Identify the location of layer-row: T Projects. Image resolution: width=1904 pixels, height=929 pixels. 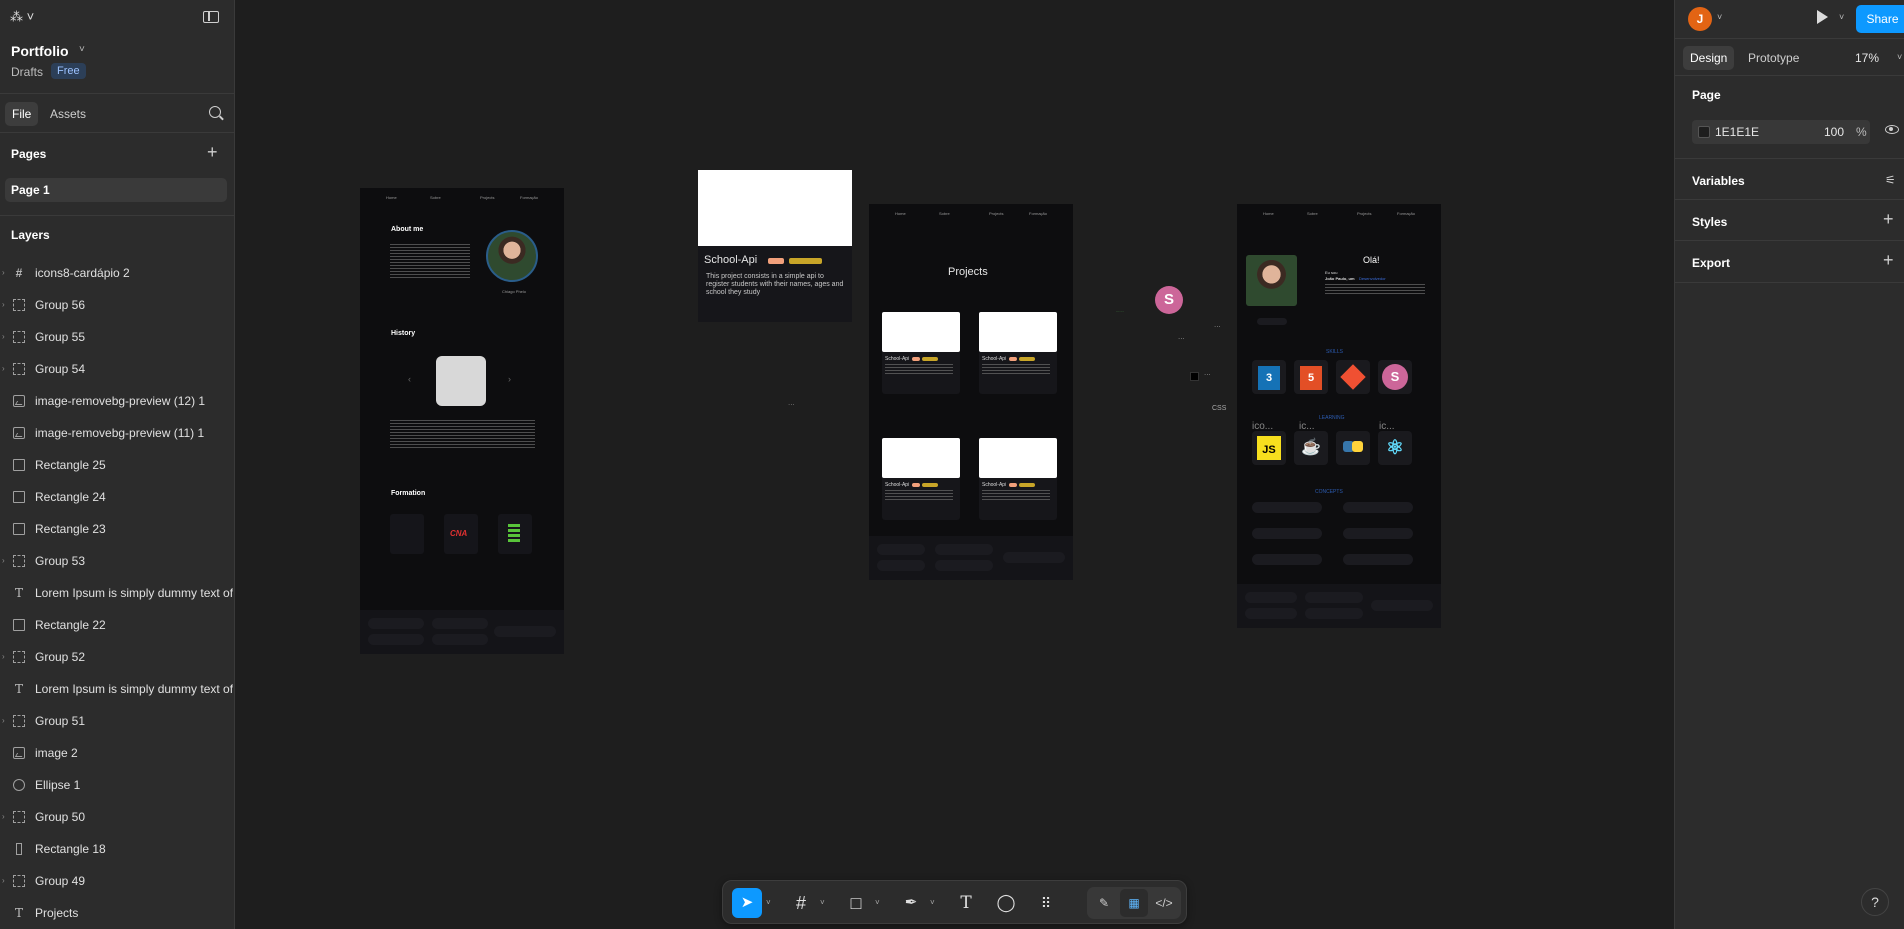
(117, 913).